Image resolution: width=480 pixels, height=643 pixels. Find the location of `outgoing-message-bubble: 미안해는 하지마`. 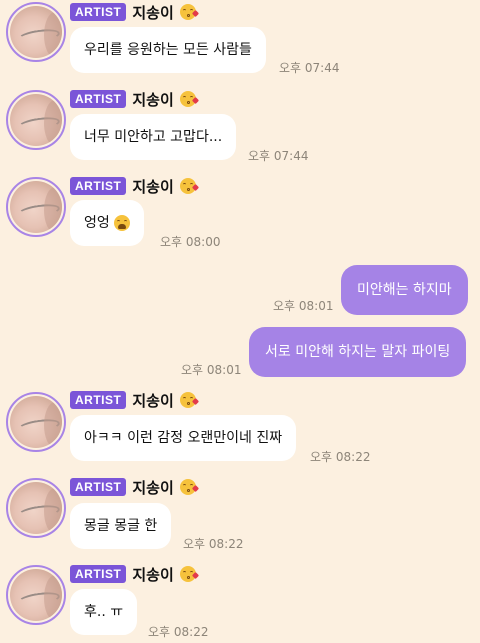

outgoing-message-bubble: 미안해는 하지마 is located at coordinates (404, 290).